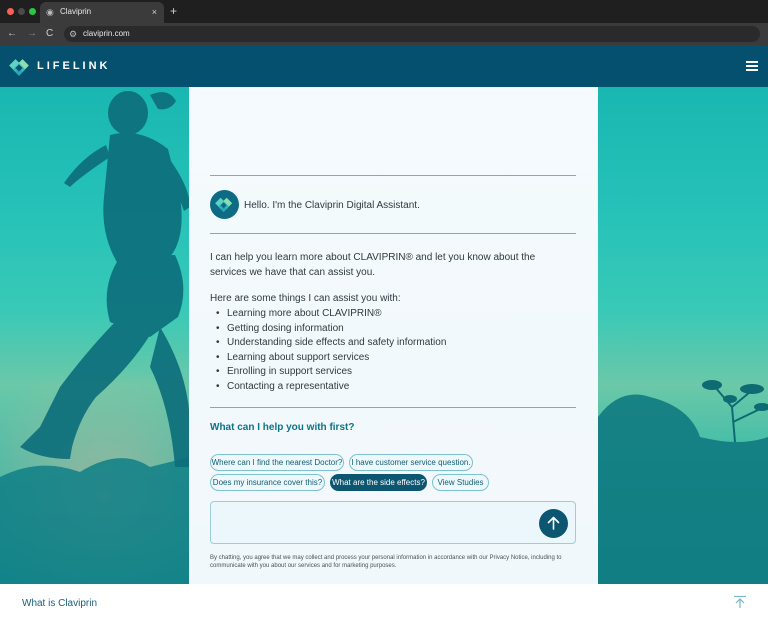 The width and height of the screenshot is (768, 620). I want to click on hamburger-menu-icon, so click(752, 66).